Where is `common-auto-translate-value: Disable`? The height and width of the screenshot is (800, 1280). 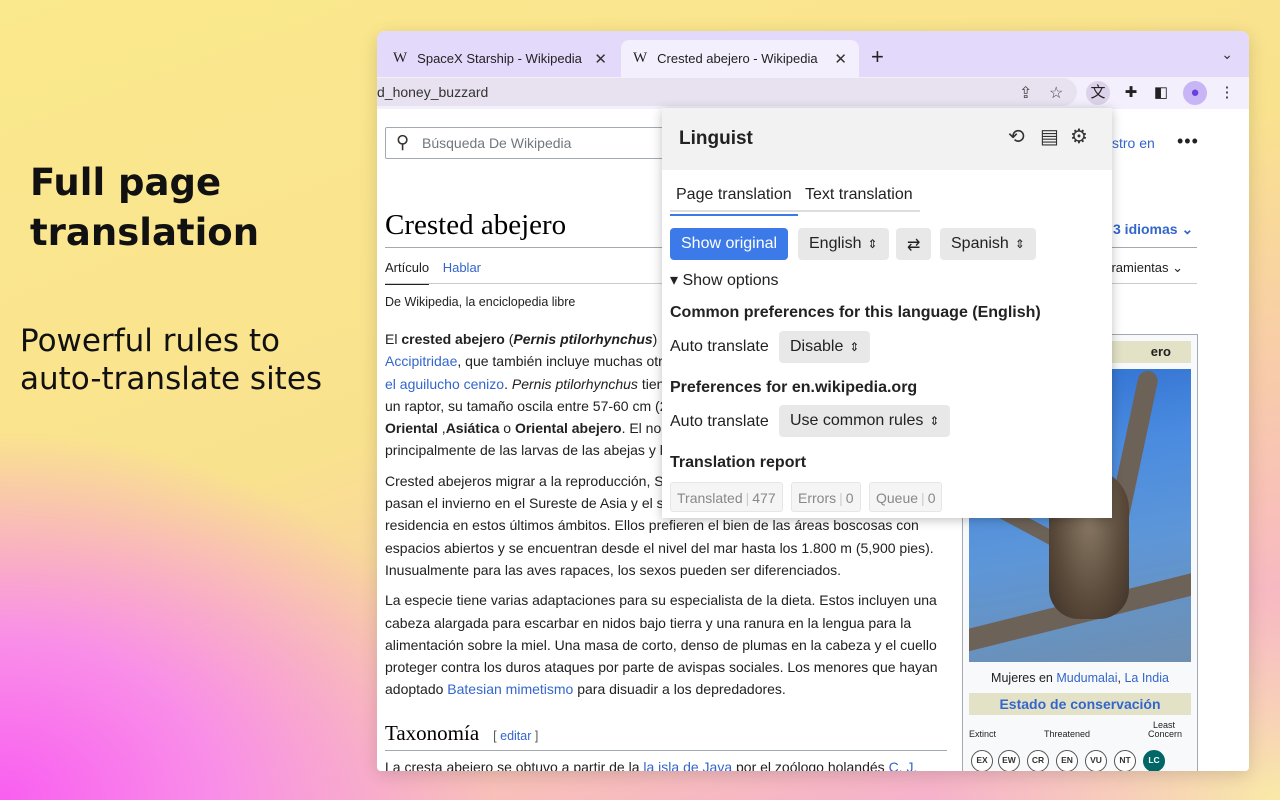 common-auto-translate-value: Disable is located at coordinates (817, 346).